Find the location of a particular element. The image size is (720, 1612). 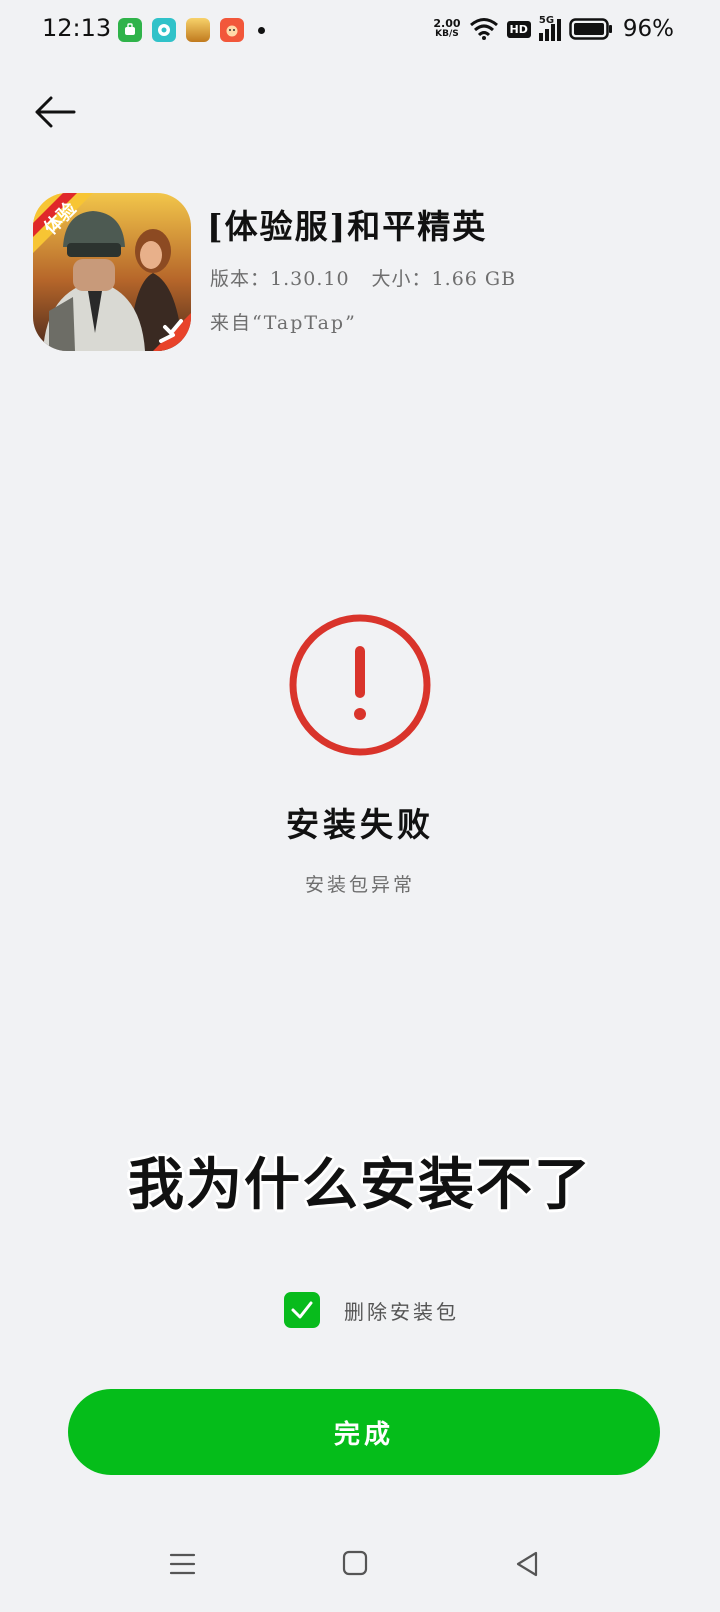

nav-menu-button is located at coordinates (182, 1564).